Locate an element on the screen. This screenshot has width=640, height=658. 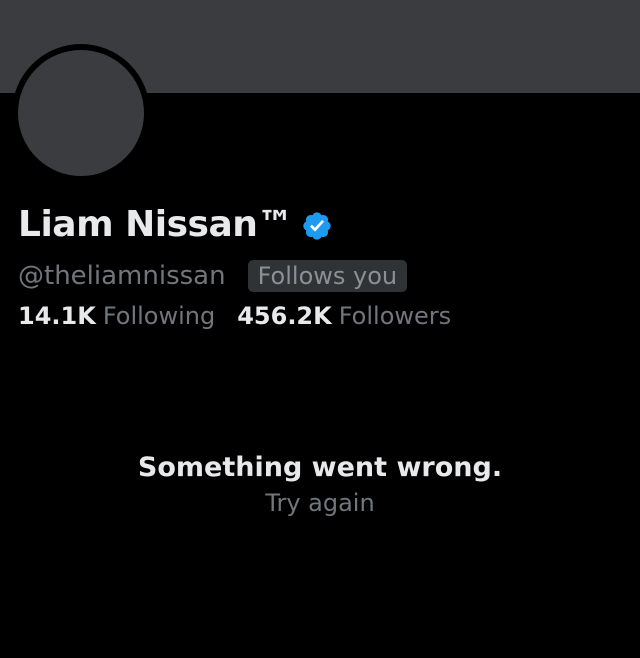
following-link: 14.1K Following is located at coordinates (116, 316).